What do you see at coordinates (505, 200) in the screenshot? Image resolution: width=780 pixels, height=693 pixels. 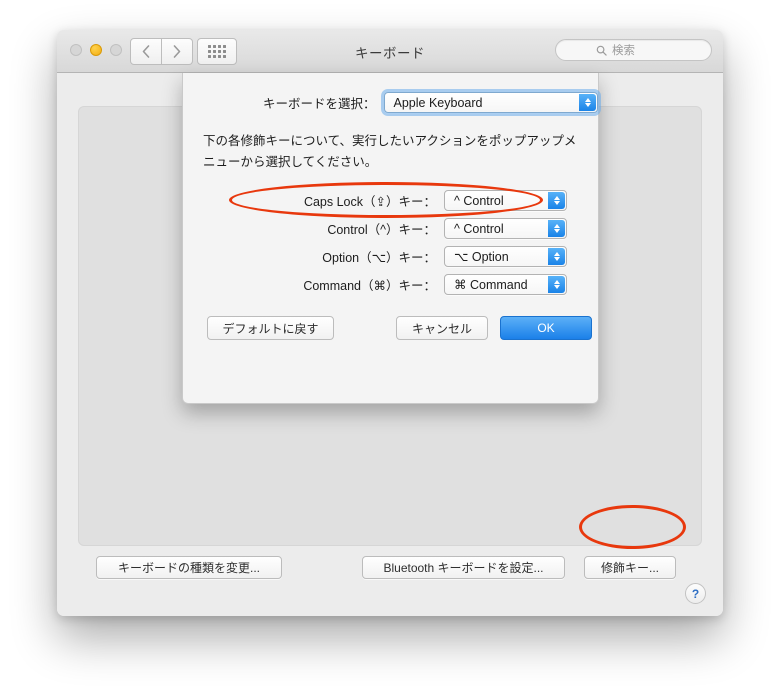 I see `caps-lock-popup: ^ Control` at bounding box center [505, 200].